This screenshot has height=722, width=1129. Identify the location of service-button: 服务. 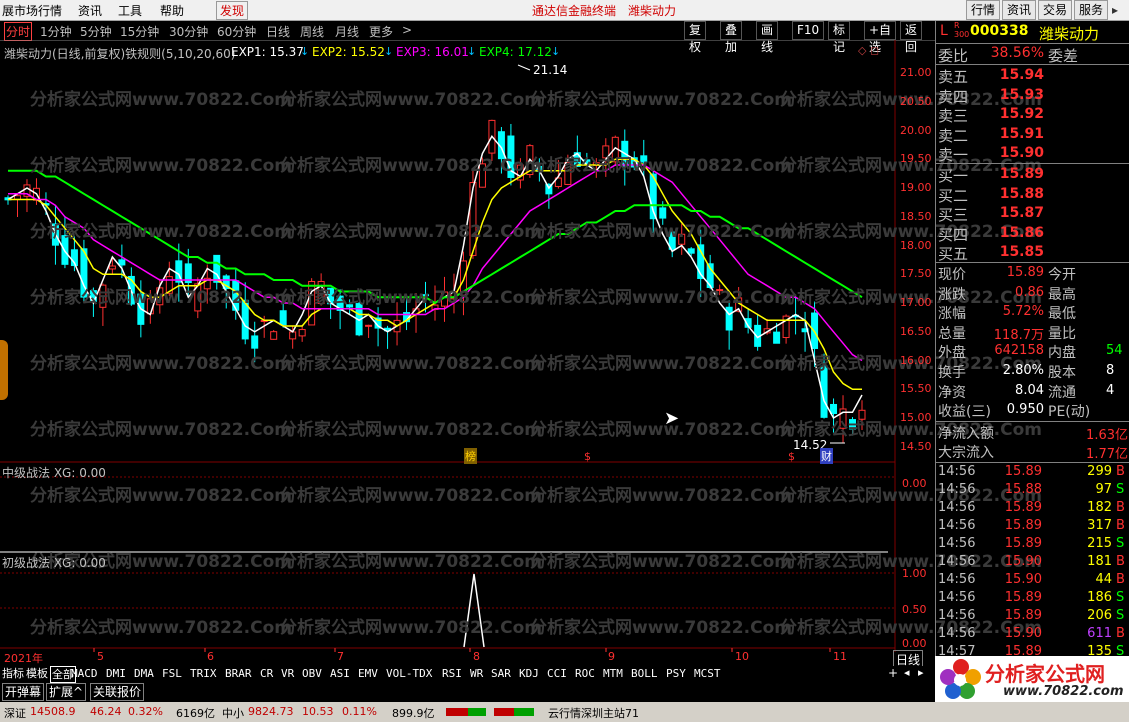
(1091, 10).